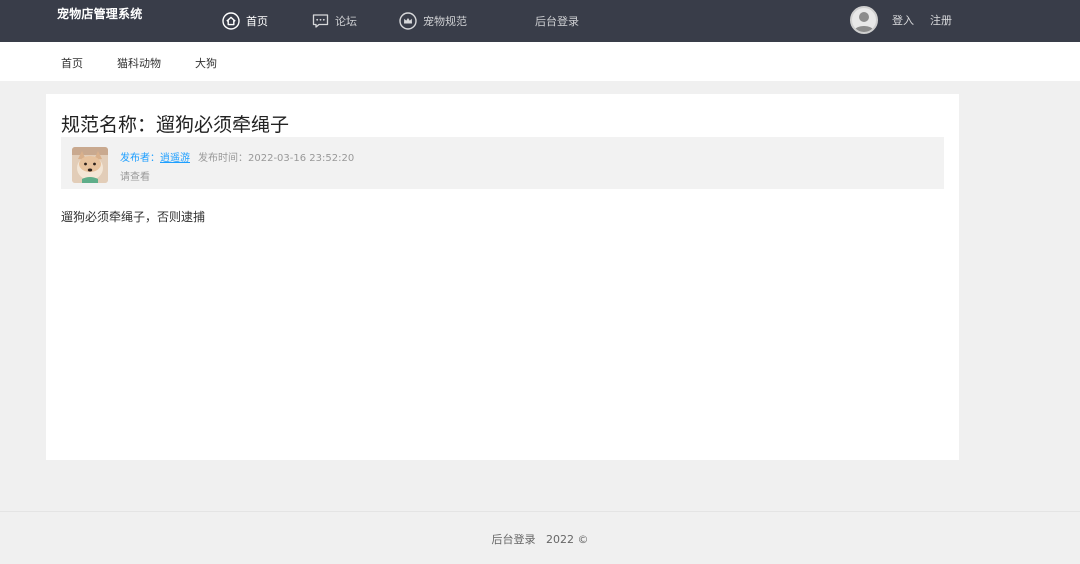 The image size is (1080, 564). Describe the element at coordinates (139, 63) in the screenshot. I see `subnav-felines: 猫科动物` at that location.